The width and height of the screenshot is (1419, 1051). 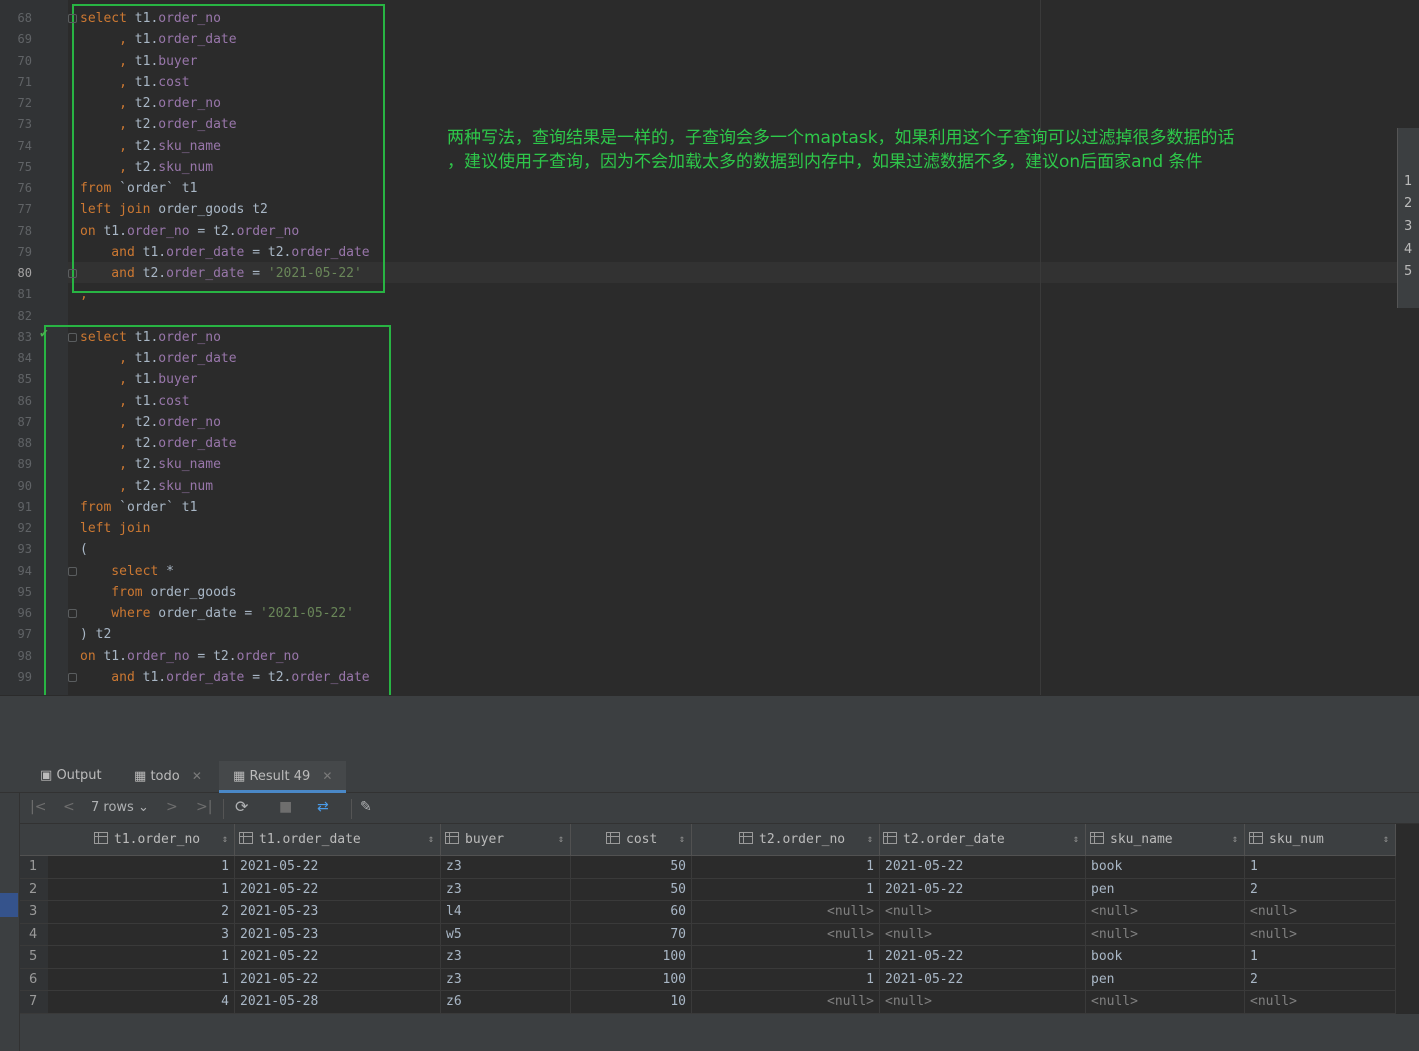 I want to click on table-row: 3 2 2021-05-23 l4 60 <null> <null> <null> <null>, so click(x=708, y=912).